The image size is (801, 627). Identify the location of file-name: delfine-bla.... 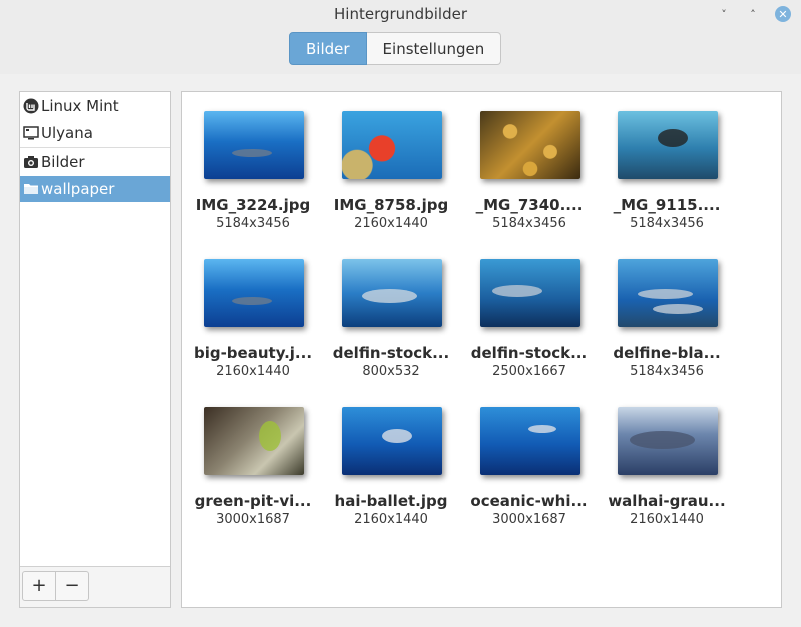
(667, 353).